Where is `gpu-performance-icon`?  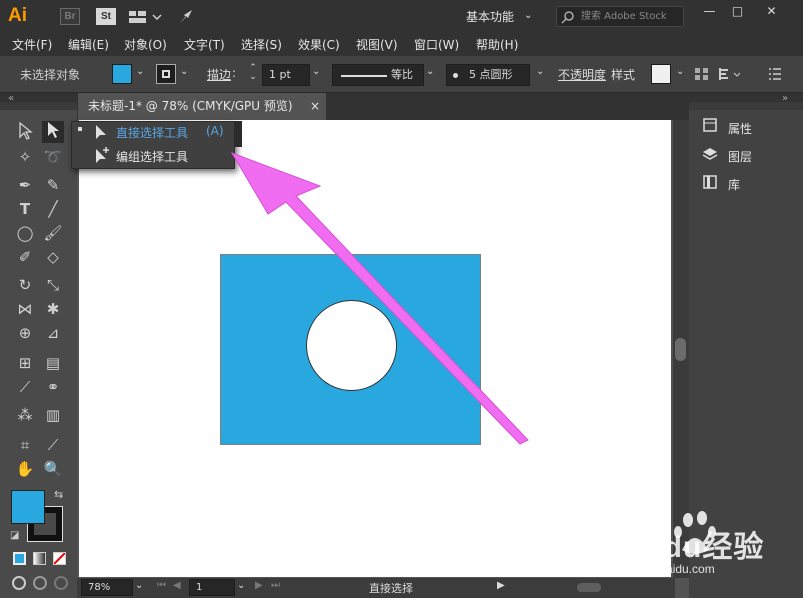
gpu-performance-icon is located at coordinates (187, 17).